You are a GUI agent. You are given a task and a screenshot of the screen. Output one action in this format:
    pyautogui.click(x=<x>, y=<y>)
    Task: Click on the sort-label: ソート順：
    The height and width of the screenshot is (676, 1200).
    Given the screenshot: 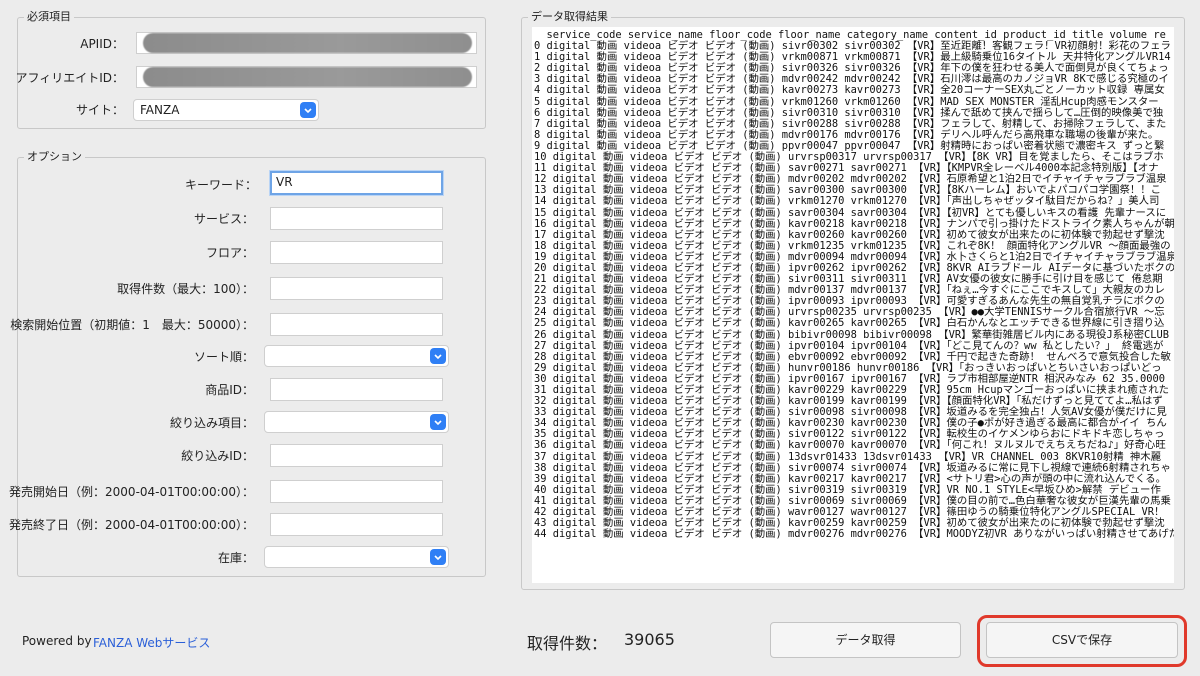 What is the action you would take?
    pyautogui.click(x=223, y=357)
    